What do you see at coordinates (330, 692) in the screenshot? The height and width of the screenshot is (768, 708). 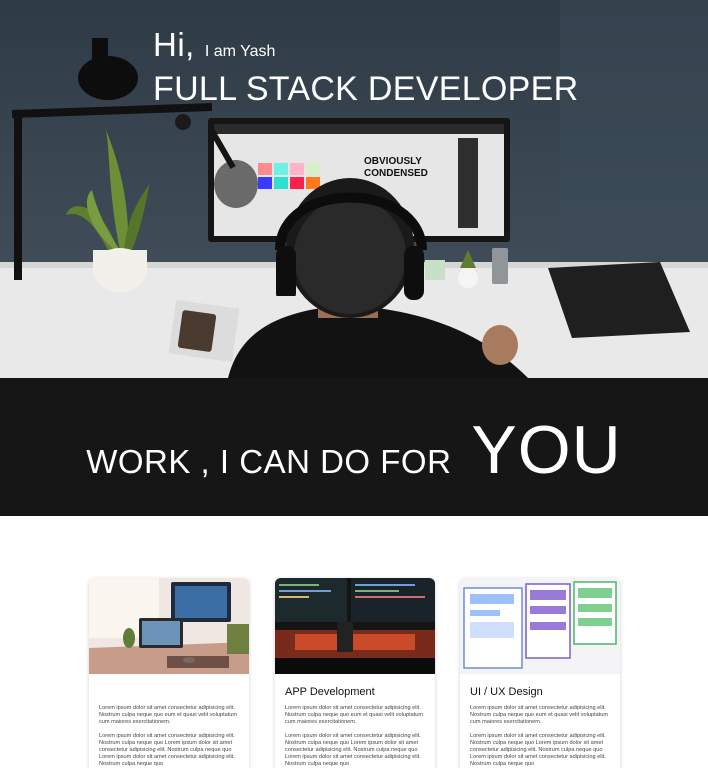 I see `card-2-title: APP Development` at bounding box center [330, 692].